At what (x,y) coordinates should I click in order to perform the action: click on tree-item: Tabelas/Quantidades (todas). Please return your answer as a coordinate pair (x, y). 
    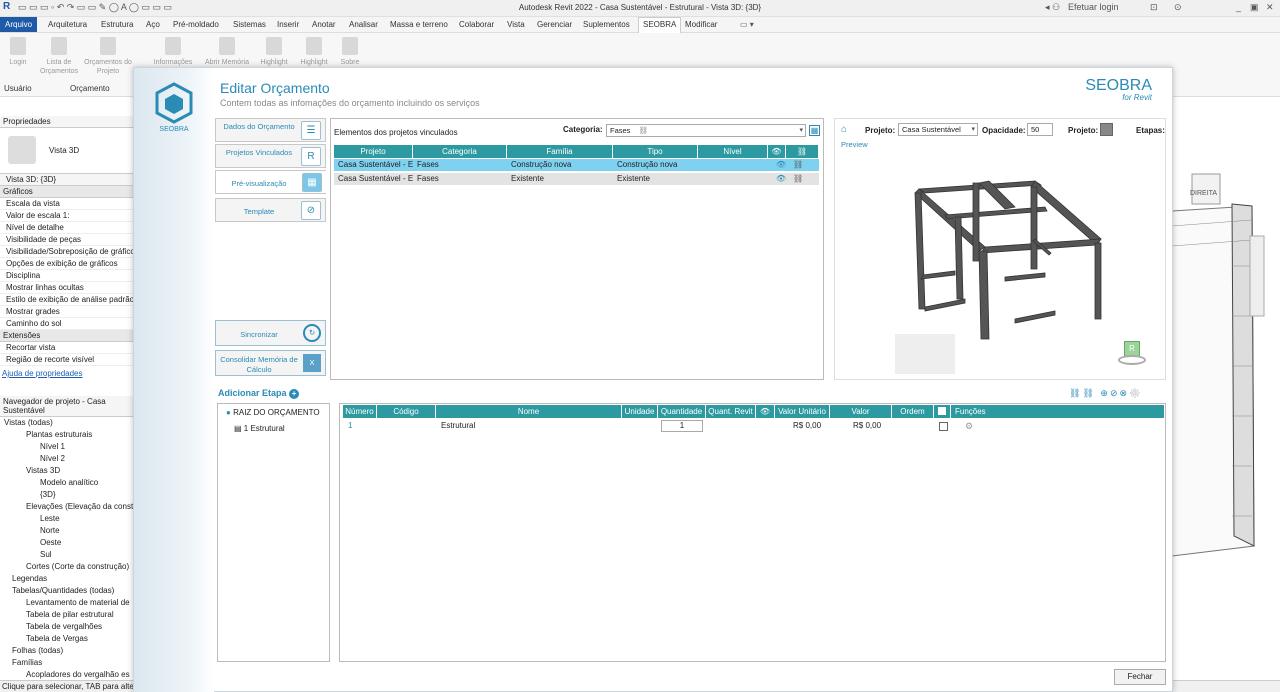
    Looking at the image, I should click on (67, 591).